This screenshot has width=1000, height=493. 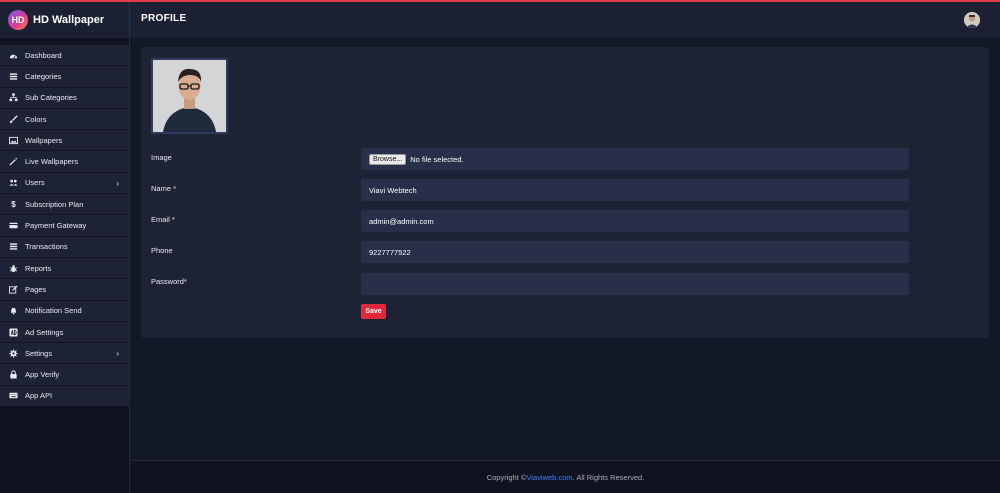 I want to click on gear-icon, so click(x=13, y=353).